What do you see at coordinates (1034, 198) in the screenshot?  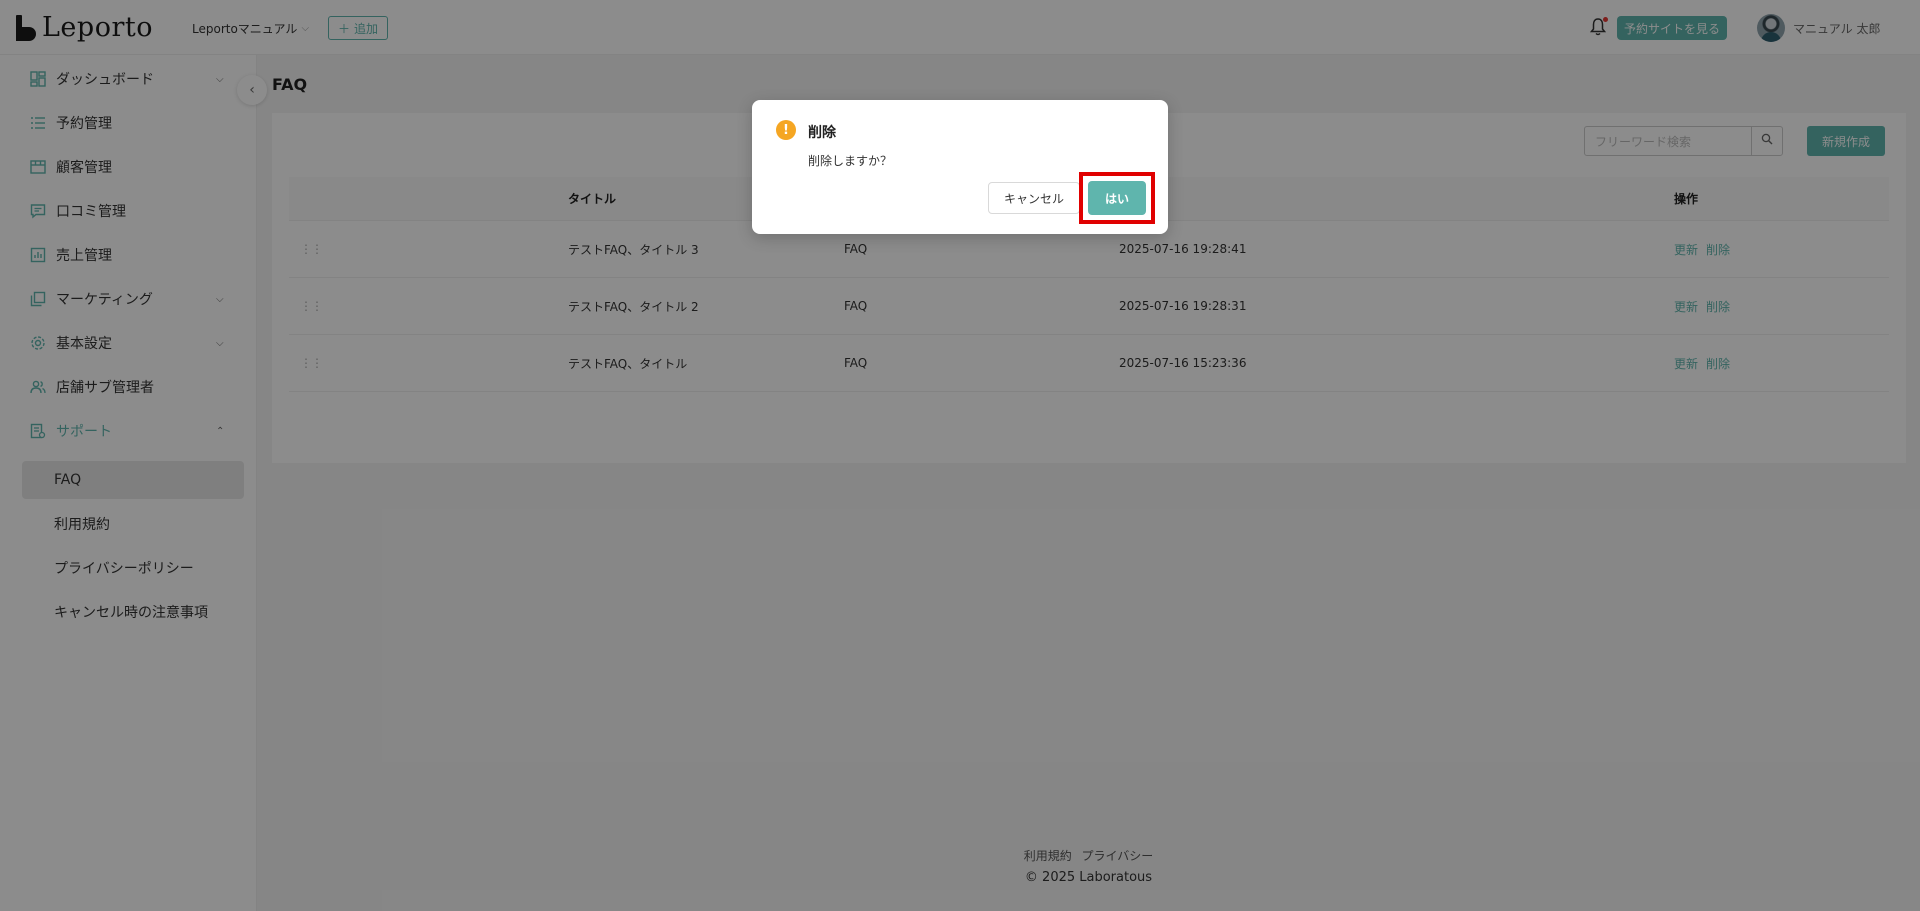 I see `cancel-button: キャンセル` at bounding box center [1034, 198].